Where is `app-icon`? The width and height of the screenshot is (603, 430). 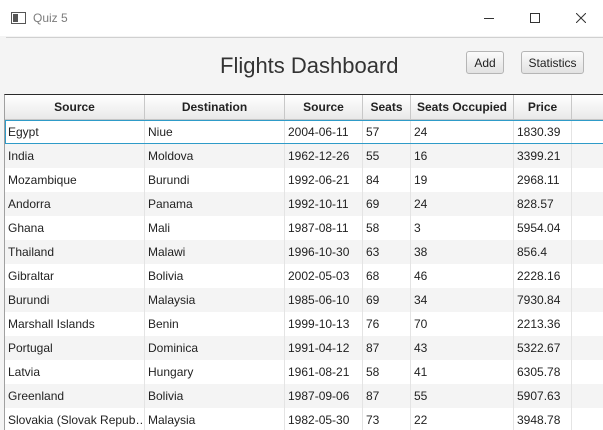
app-icon is located at coordinates (18, 17).